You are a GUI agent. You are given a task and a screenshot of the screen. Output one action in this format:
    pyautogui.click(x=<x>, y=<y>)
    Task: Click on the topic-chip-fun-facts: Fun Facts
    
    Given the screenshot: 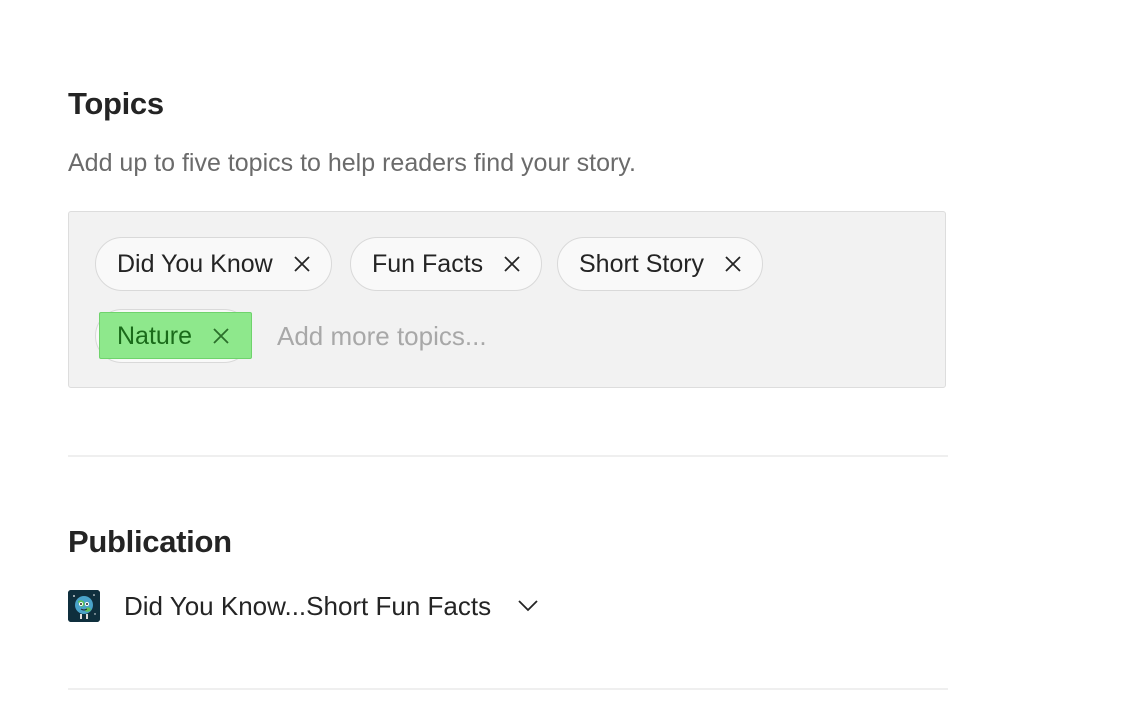 What is the action you would take?
    pyautogui.click(x=446, y=264)
    